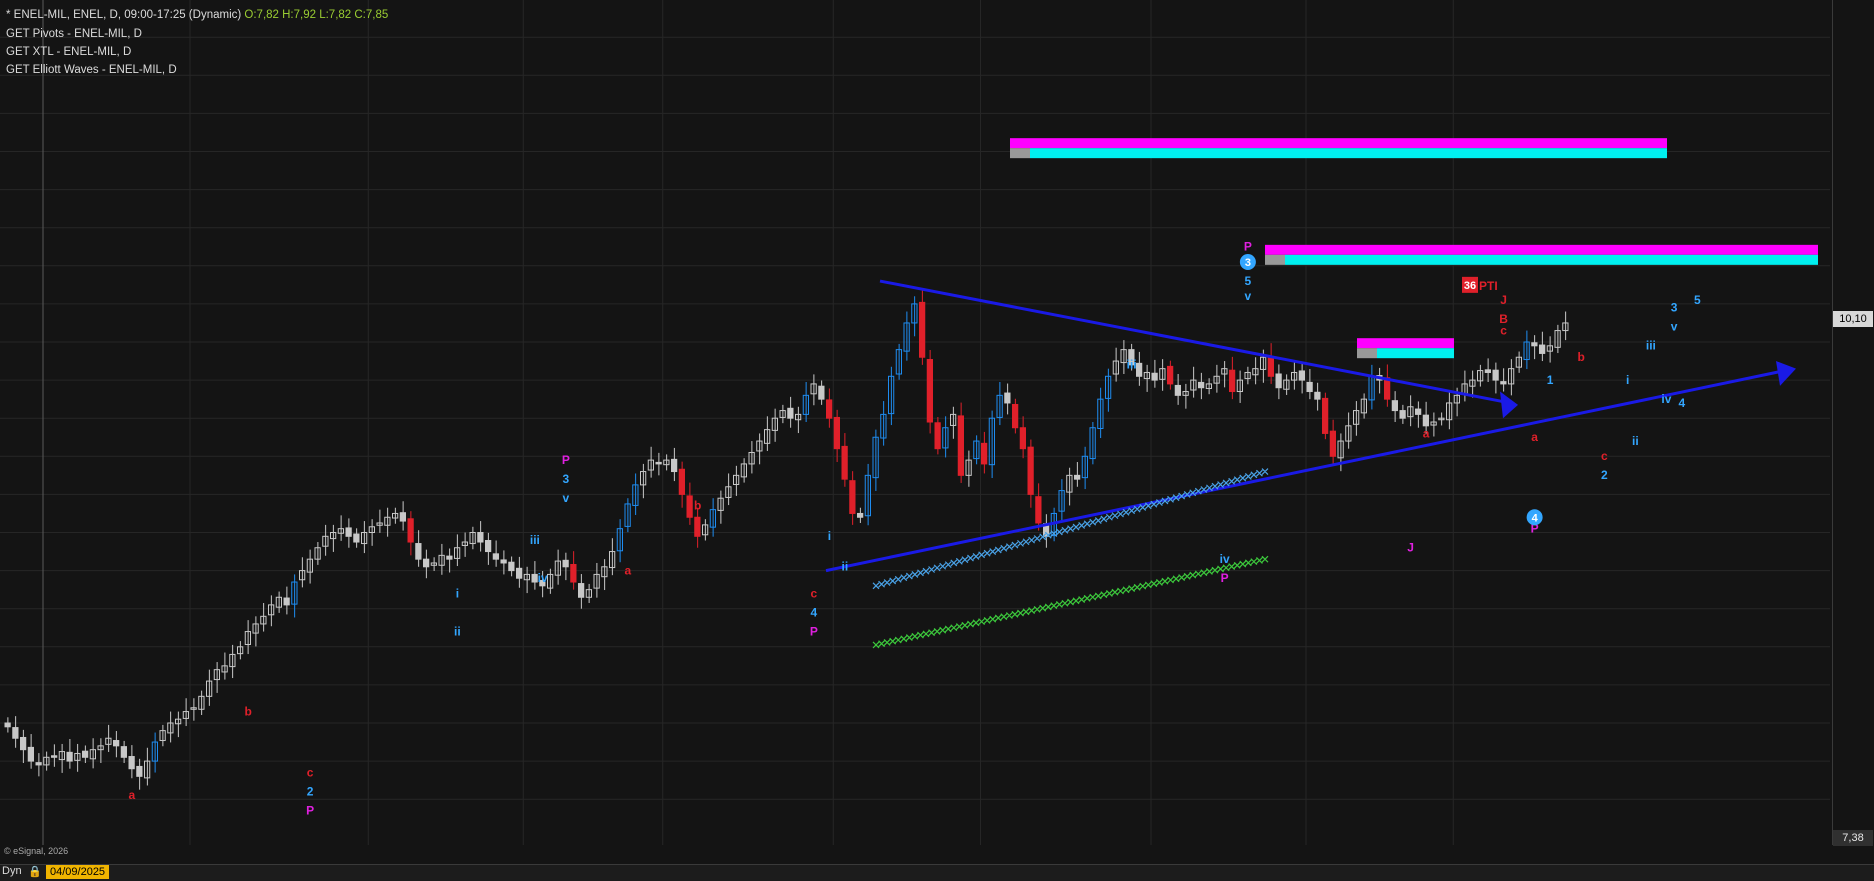 The width and height of the screenshot is (1874, 881). Describe the element at coordinates (1541, 249) in the screenshot. I see `pivot-band-lower-magenta` at that location.